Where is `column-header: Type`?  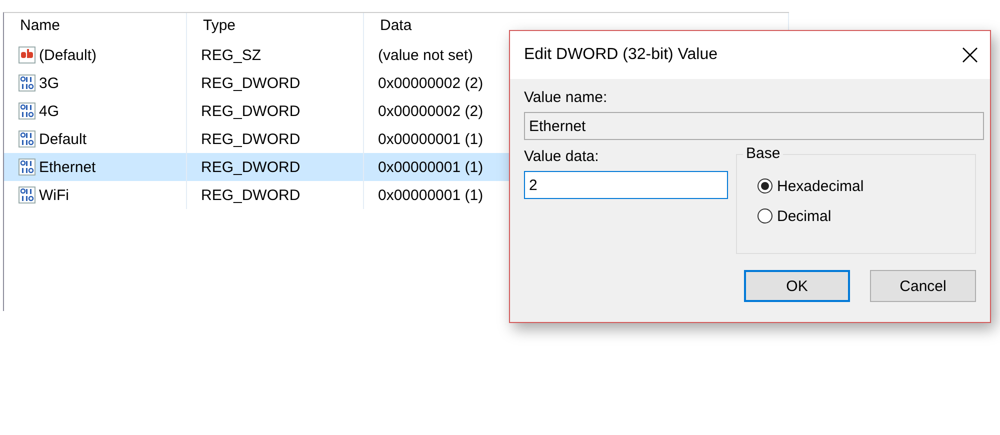
column-header: Type is located at coordinates (275, 27).